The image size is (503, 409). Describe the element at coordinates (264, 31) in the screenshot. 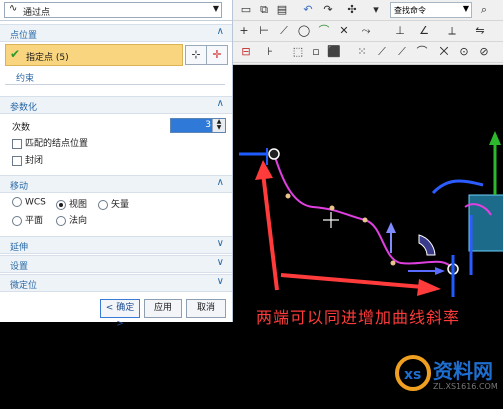

I see `line-icon: ⊢` at that location.